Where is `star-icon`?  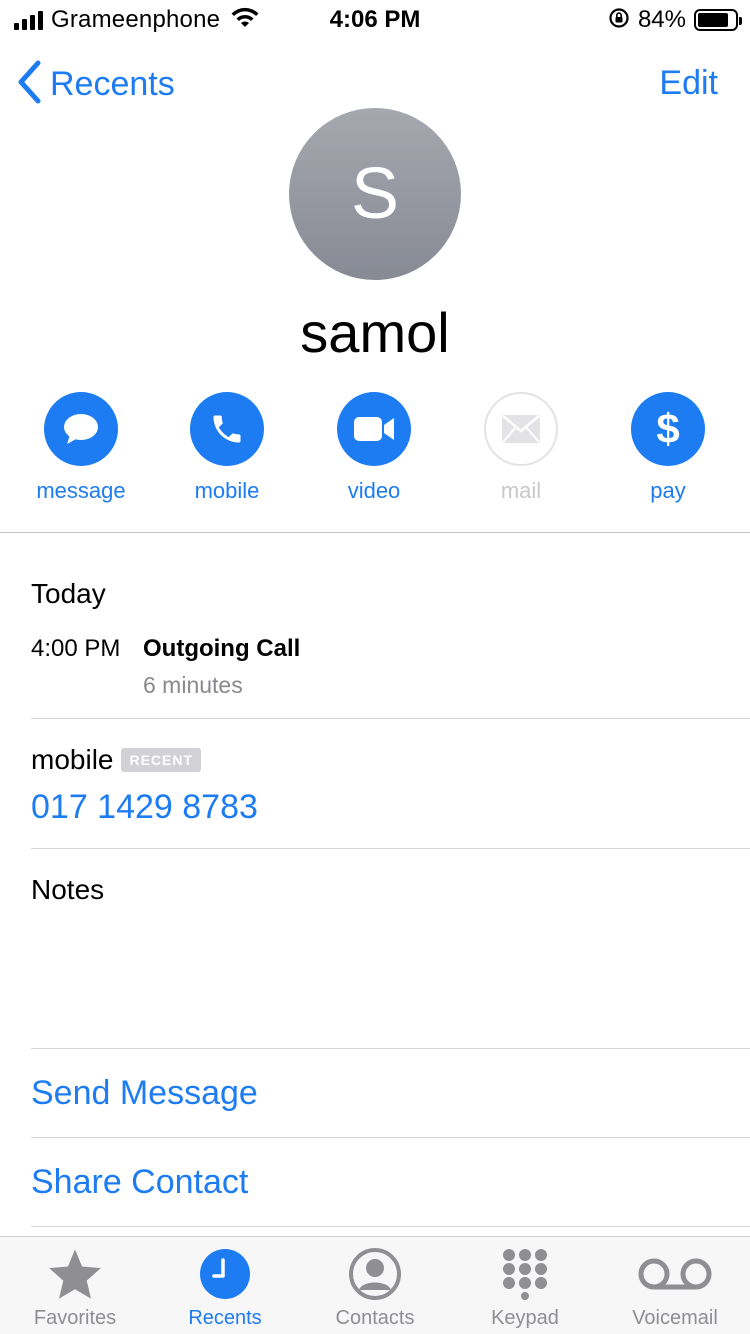
star-icon is located at coordinates (75, 1269).